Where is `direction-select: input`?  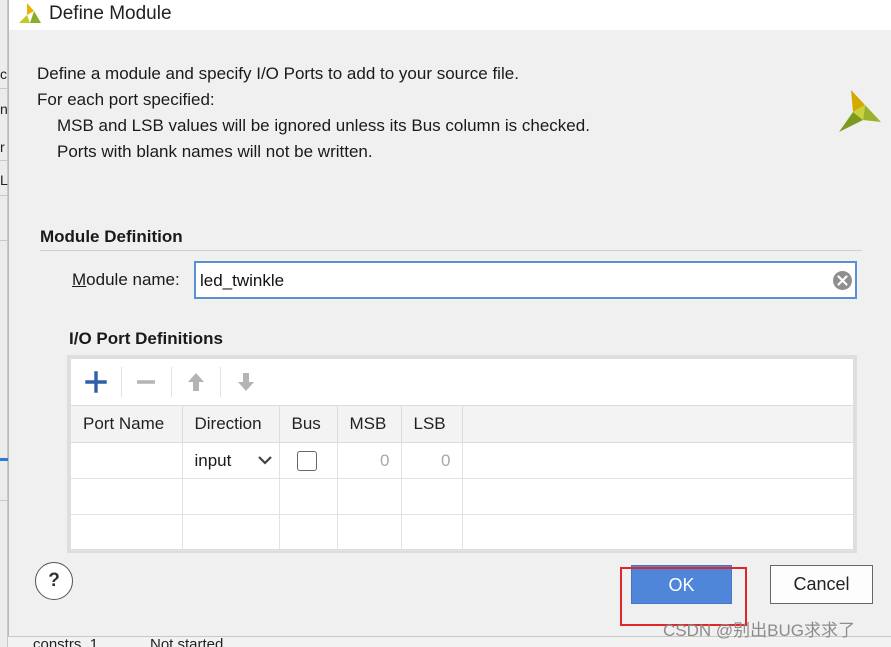 direction-select: input is located at coordinates (231, 460).